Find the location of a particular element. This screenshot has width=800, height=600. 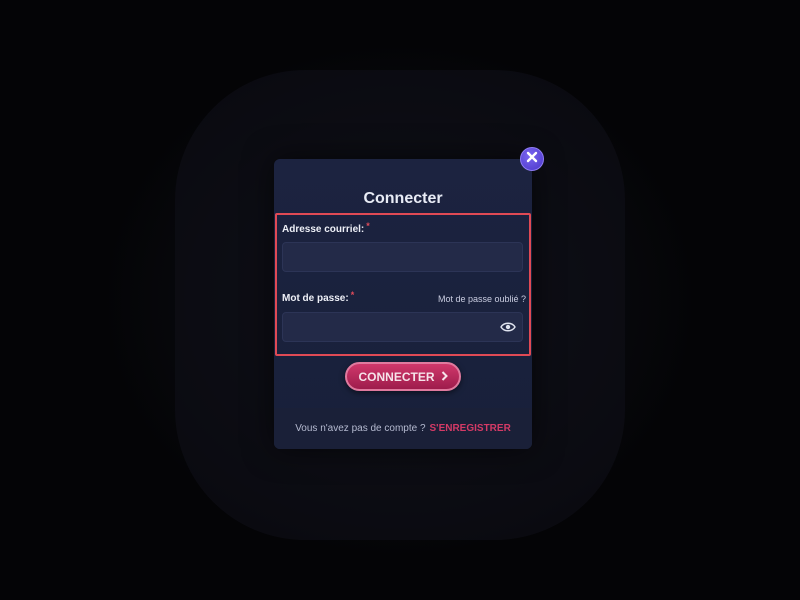

close-icon is located at coordinates (532, 159).